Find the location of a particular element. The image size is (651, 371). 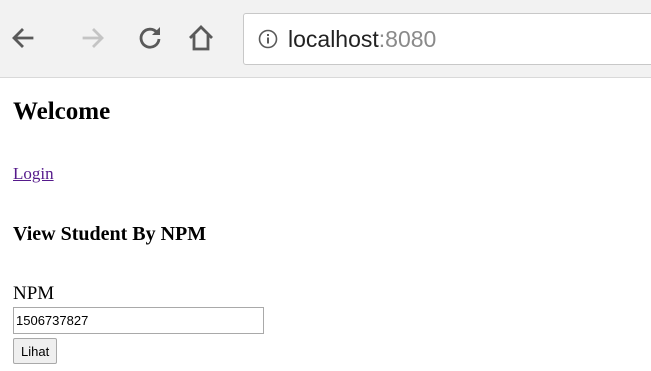

home-button is located at coordinates (201, 38).